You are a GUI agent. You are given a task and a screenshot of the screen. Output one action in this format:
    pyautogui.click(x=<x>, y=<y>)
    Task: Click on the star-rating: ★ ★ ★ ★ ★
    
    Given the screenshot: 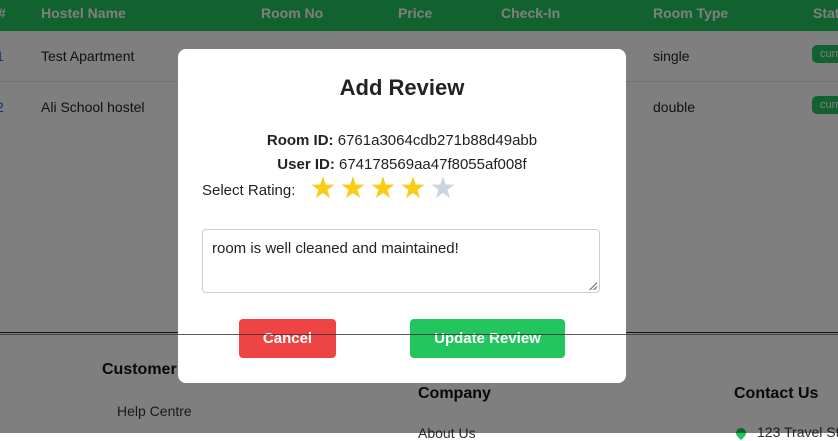 What is the action you would take?
    pyautogui.click(x=383, y=189)
    